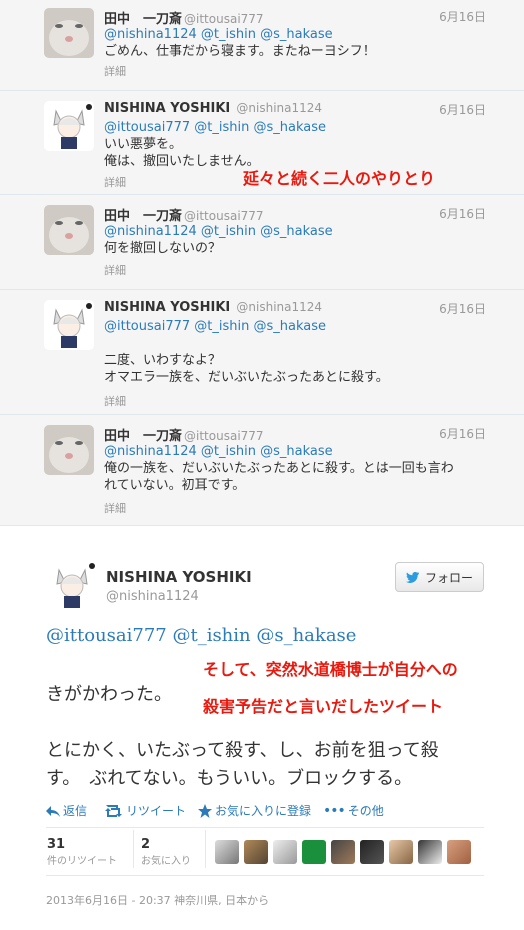  I want to click on reply-icon, so click(53, 811).